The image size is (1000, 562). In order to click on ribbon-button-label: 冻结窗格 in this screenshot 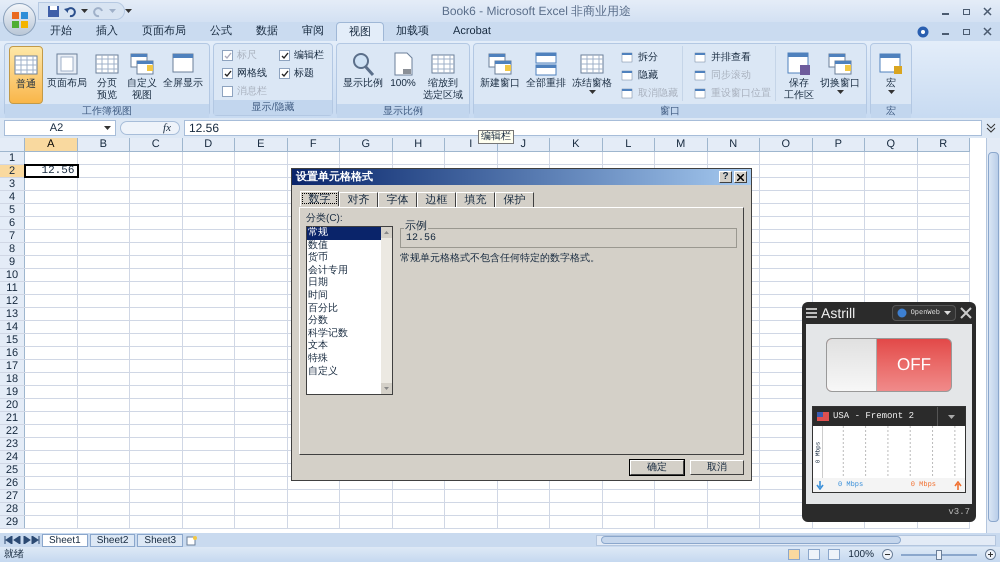, I will do `click(592, 84)`.